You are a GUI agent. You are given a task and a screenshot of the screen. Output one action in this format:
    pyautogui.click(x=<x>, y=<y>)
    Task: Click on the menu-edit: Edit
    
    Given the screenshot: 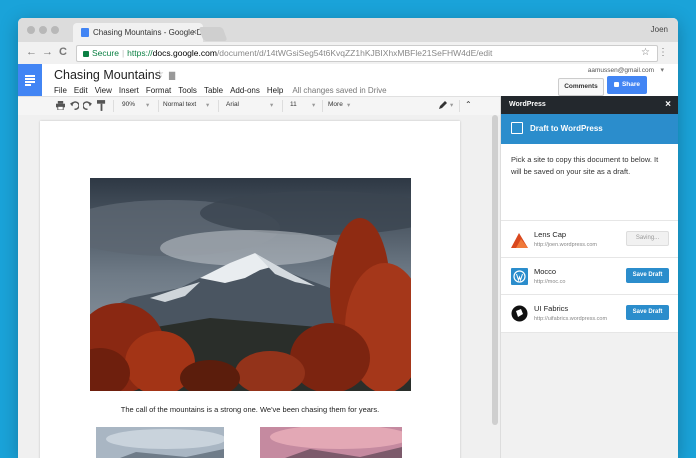 What is the action you would take?
    pyautogui.click(x=81, y=90)
    